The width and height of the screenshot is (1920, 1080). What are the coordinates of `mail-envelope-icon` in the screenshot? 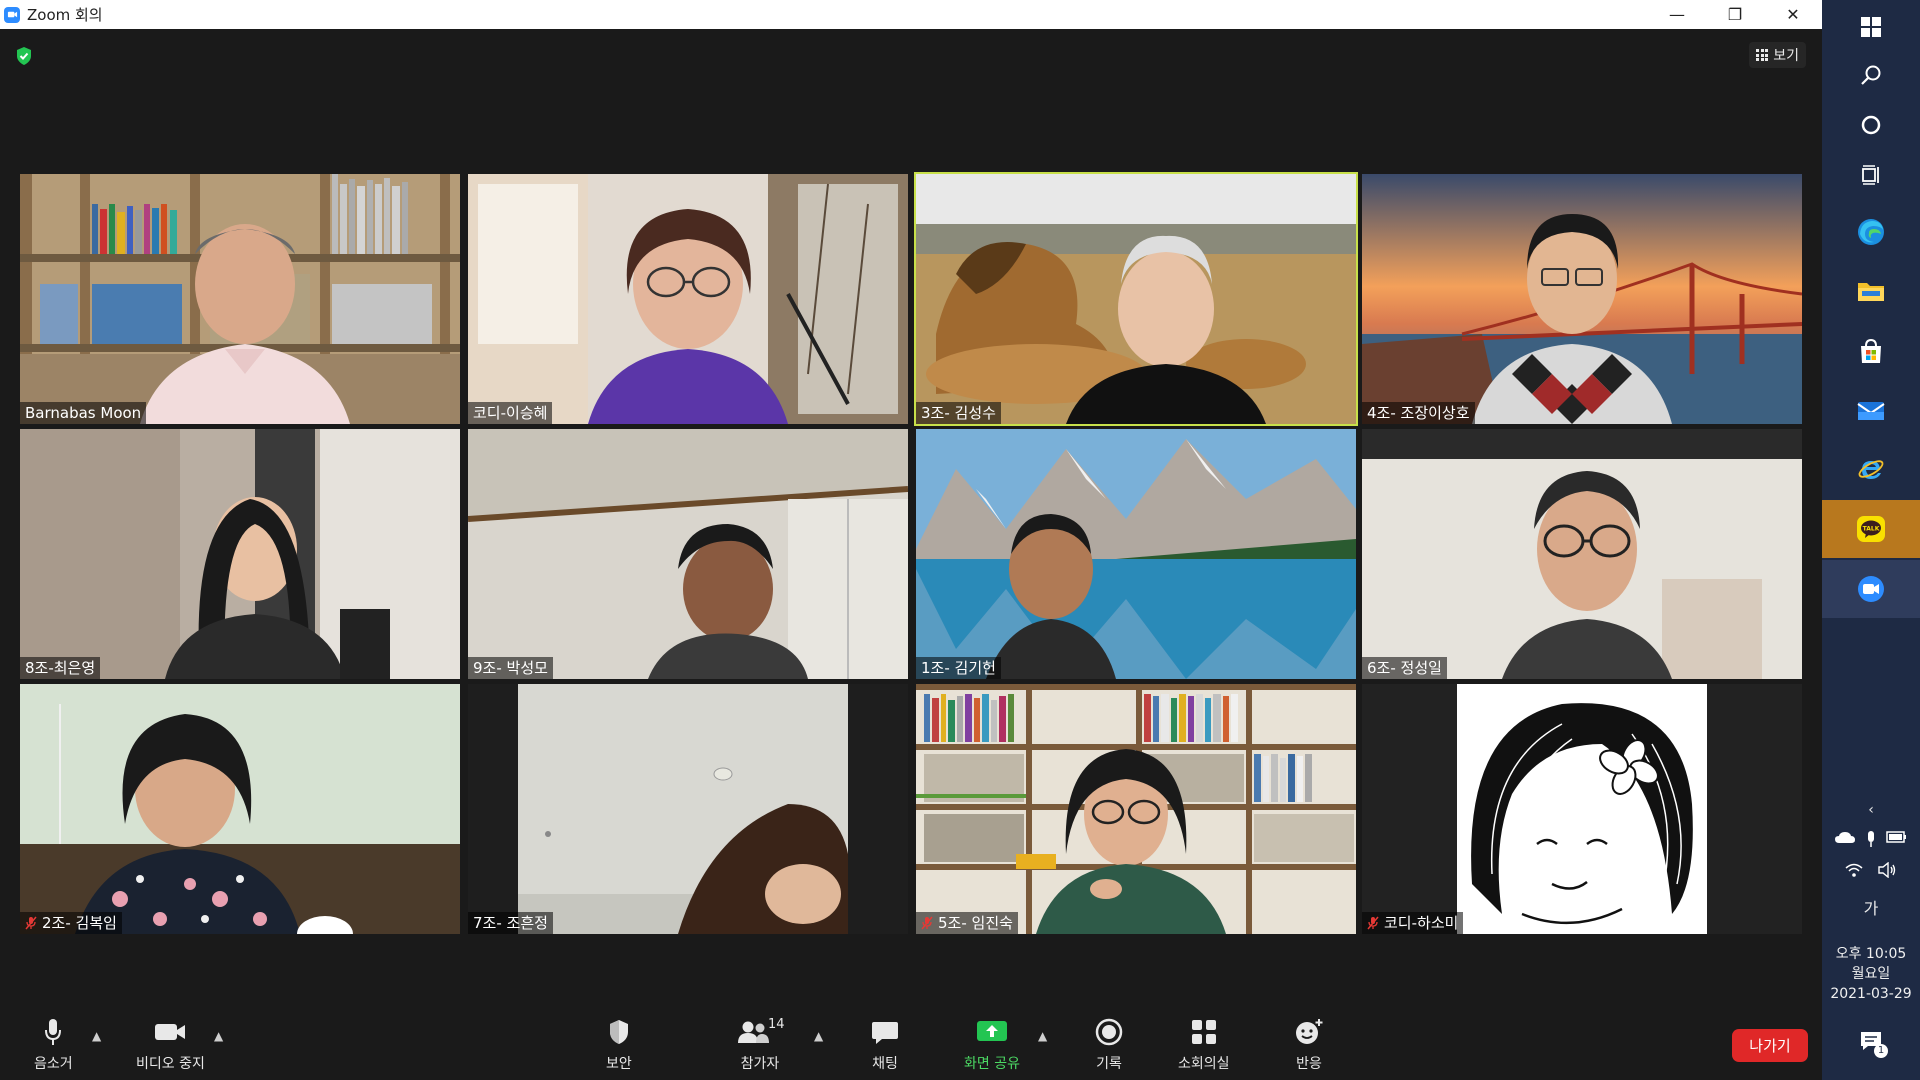 It's located at (1871, 411).